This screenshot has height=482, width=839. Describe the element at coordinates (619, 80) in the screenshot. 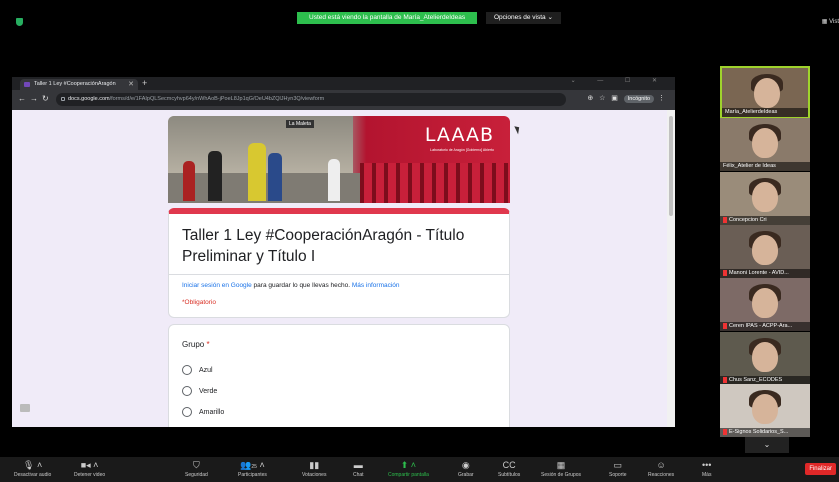

I see `window-controls: ⌄ — ☐ ✕` at that location.